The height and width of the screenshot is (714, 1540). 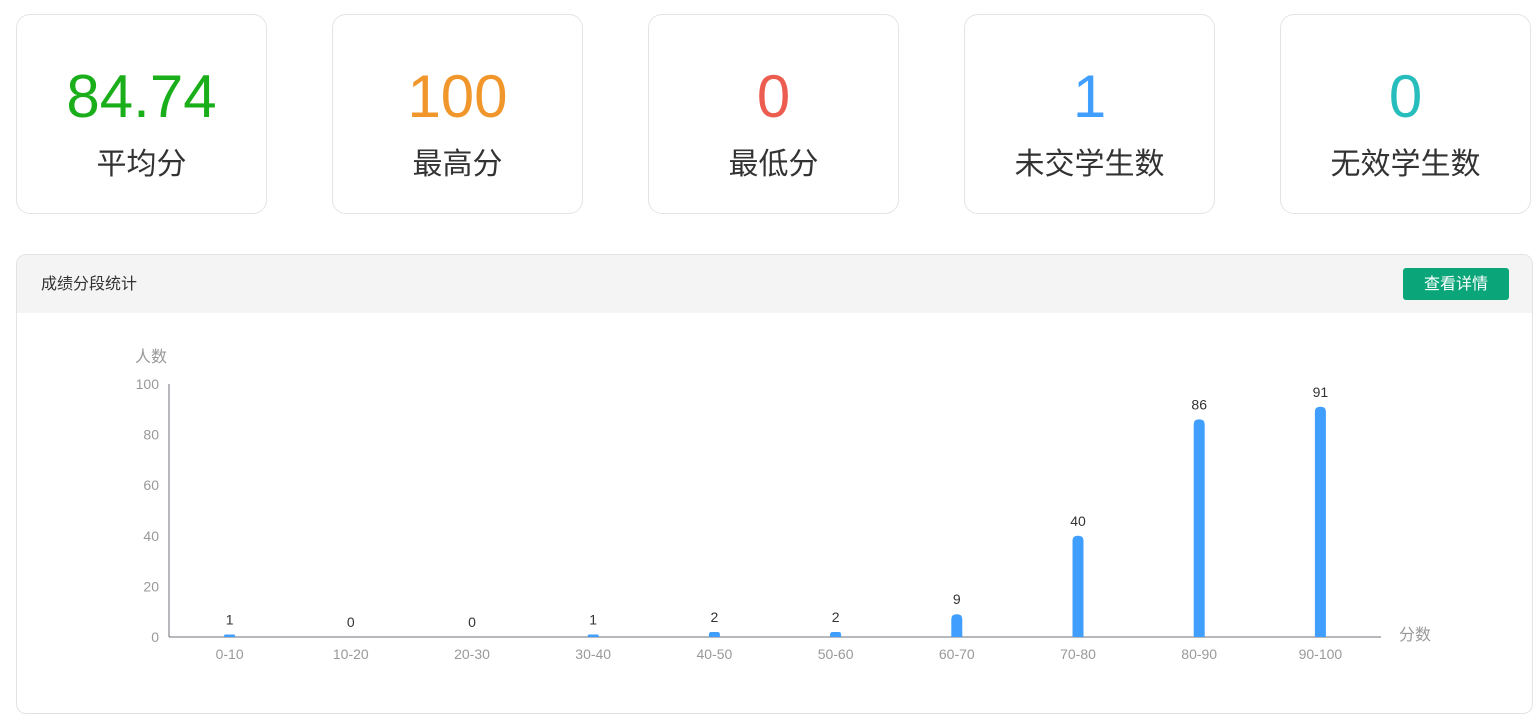 I want to click on y-tick-label: 80, so click(x=151, y=435).